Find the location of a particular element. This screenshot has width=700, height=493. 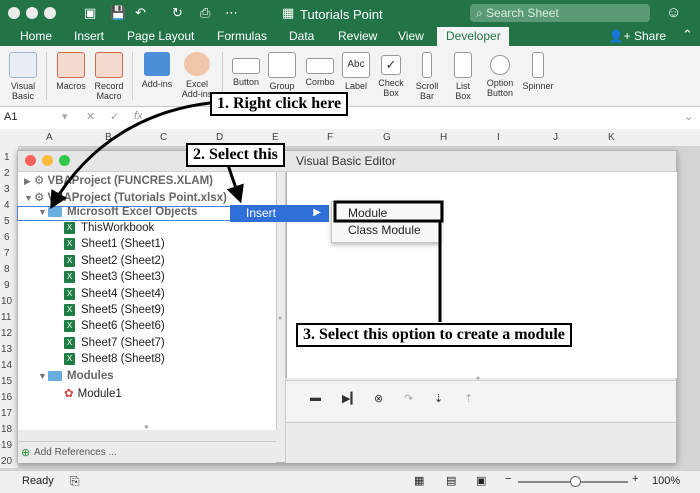

callout-step1: 1. Right click here is located at coordinates (279, 104).